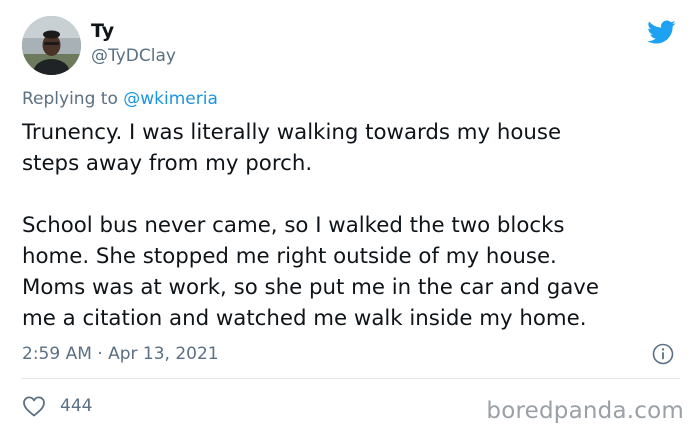 This screenshot has width=700, height=433. What do you see at coordinates (351, 378) in the screenshot?
I see `divider` at bounding box center [351, 378].